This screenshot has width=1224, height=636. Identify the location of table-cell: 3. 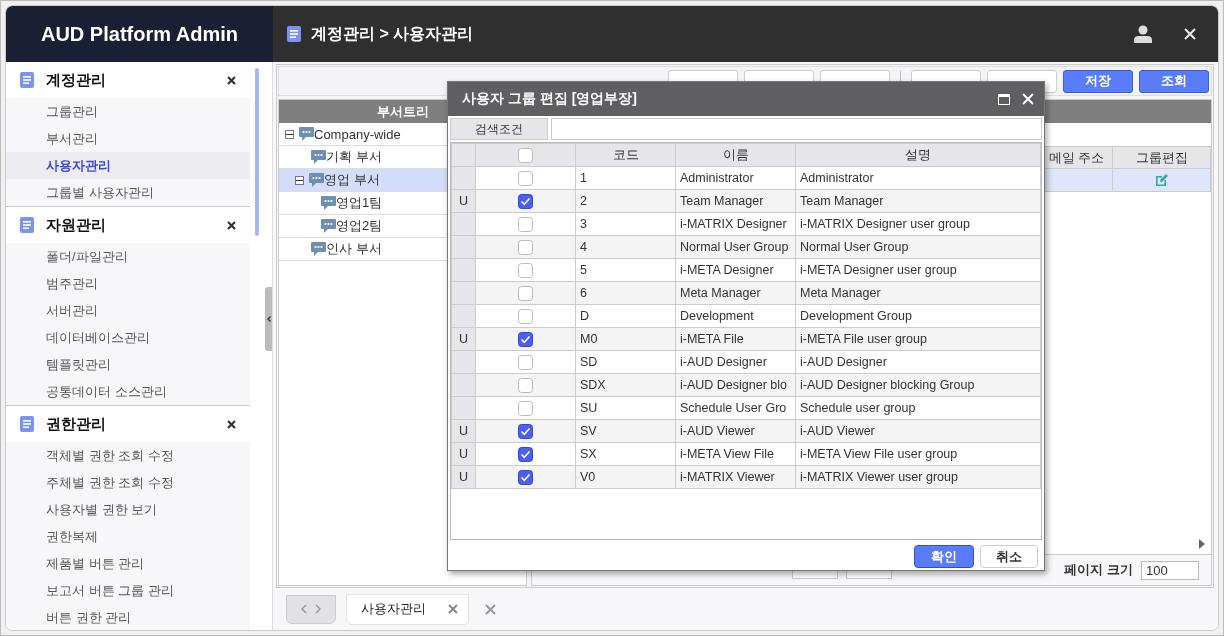
(583, 224).